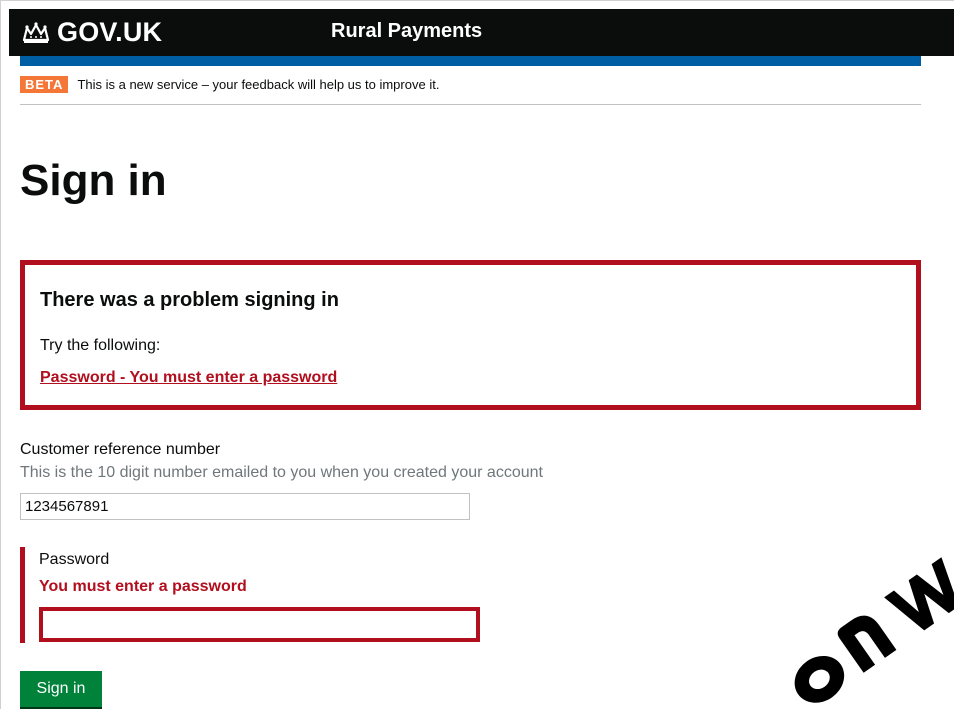 This screenshot has height=709, width=954. I want to click on global-header: GOV.UK Rural Payments, so click(481, 32).